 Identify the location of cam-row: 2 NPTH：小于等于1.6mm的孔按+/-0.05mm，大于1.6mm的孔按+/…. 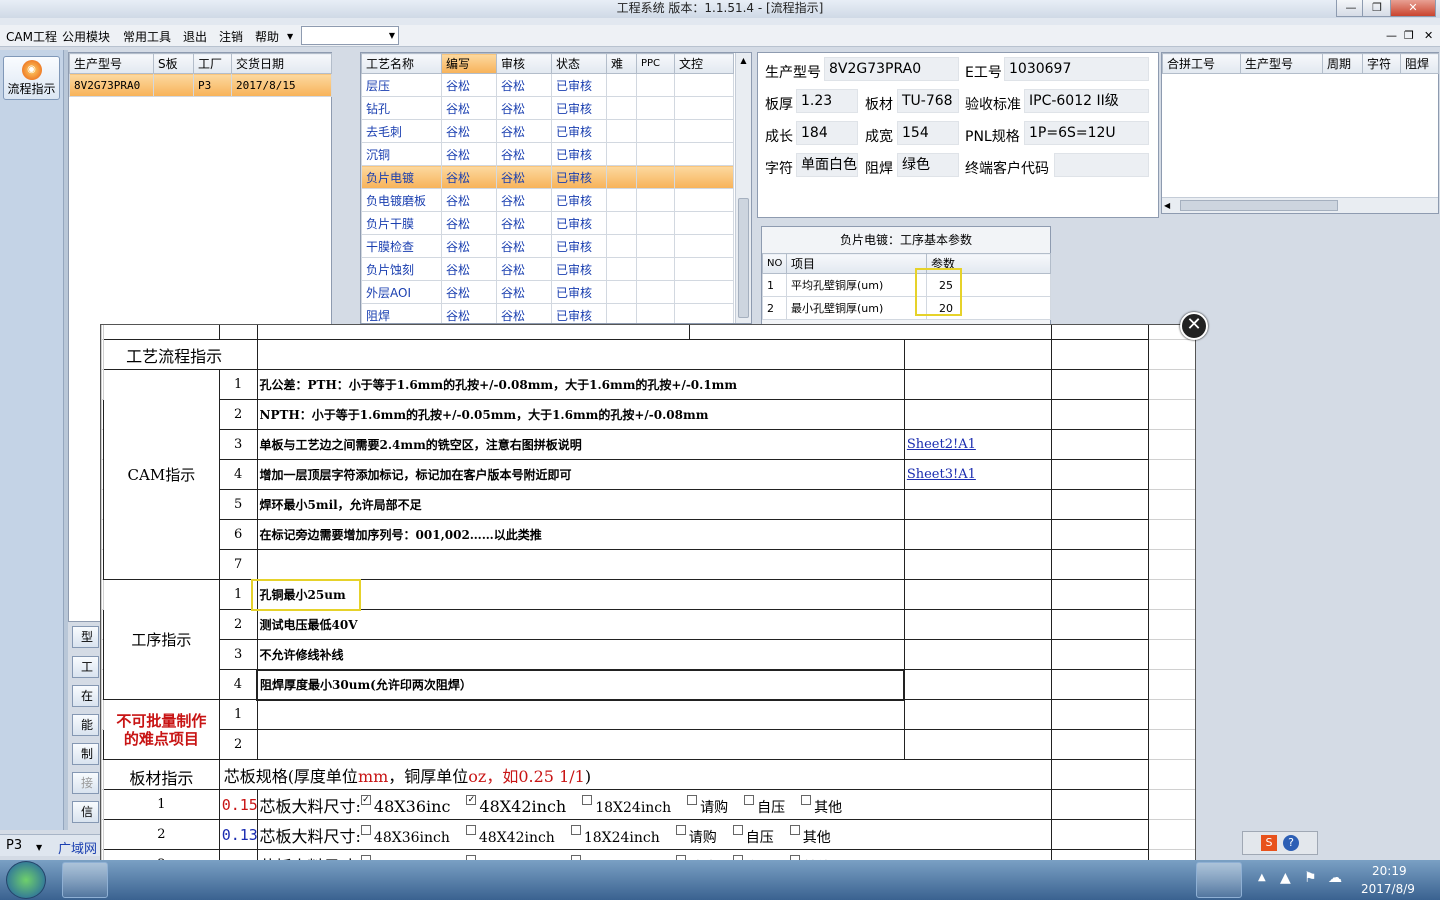
(648, 414).